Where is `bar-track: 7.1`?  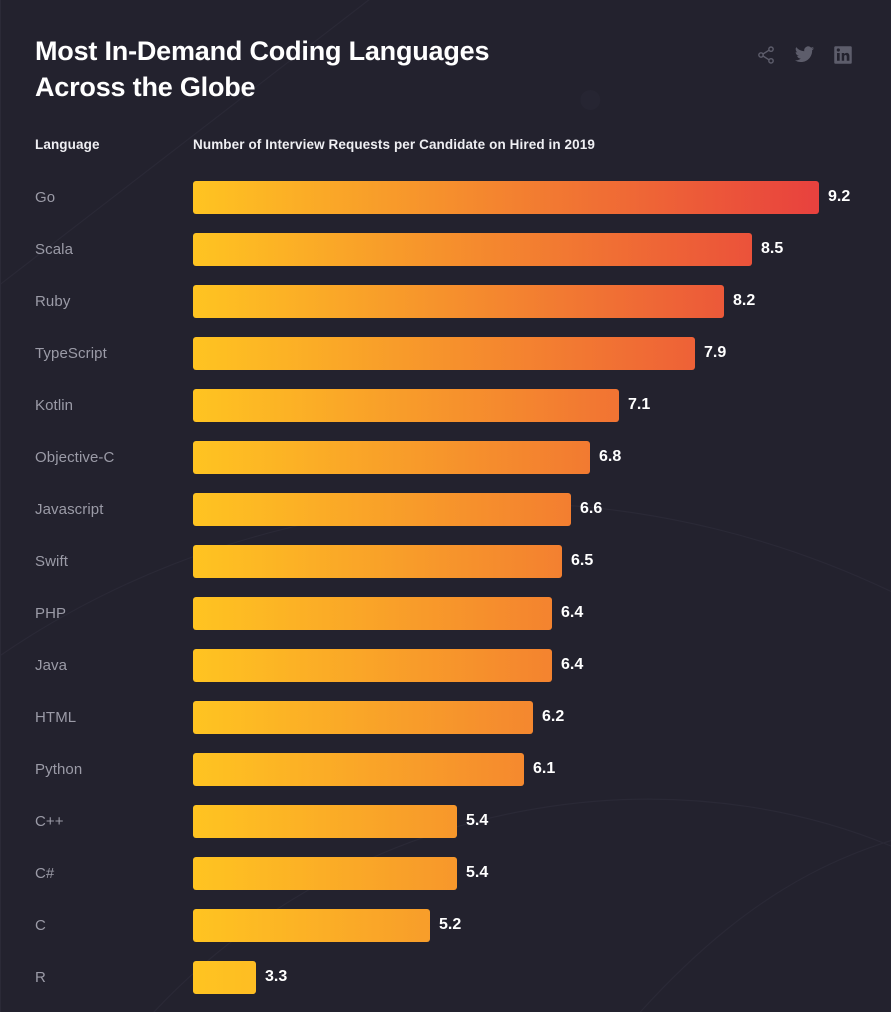
bar-track: 7.1 is located at coordinates (524, 405).